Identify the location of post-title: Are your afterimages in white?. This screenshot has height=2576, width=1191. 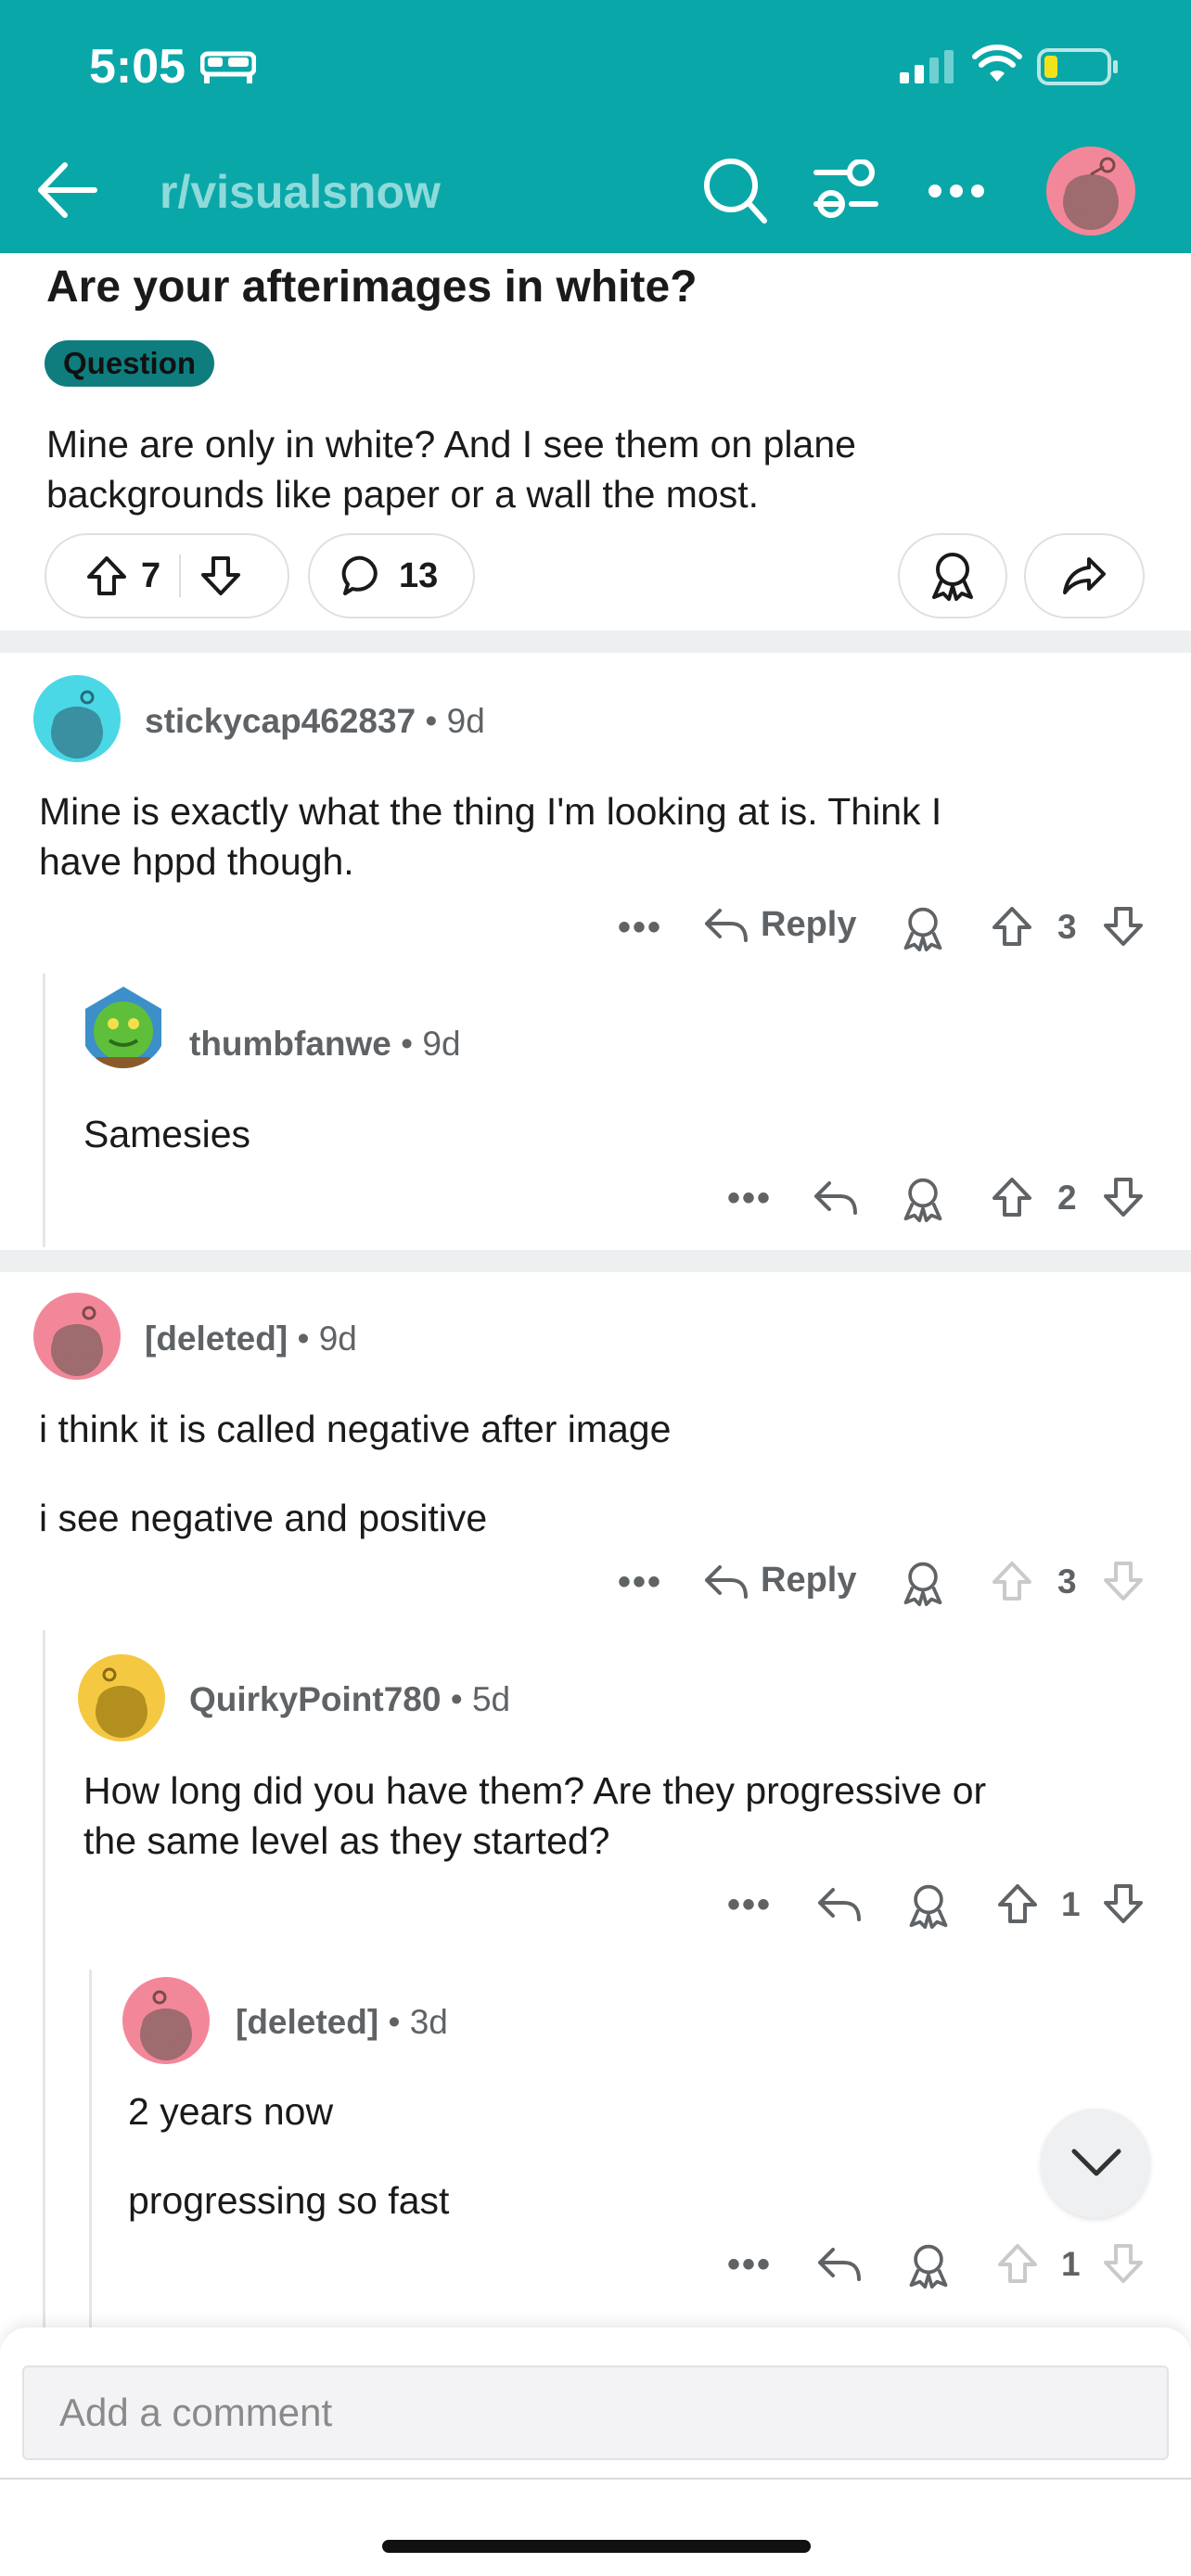
(372, 287).